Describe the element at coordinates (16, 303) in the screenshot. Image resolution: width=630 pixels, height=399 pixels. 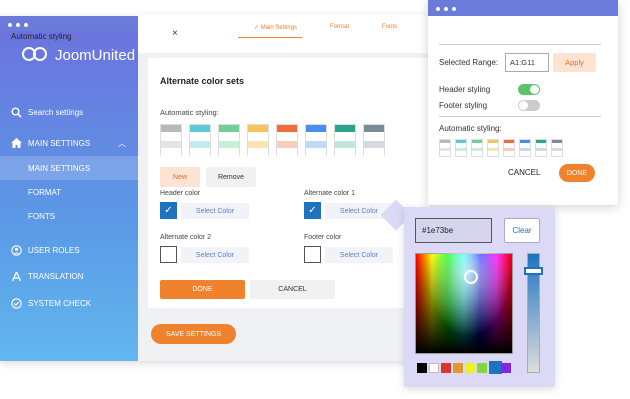
I see `check-circle-icon` at that location.